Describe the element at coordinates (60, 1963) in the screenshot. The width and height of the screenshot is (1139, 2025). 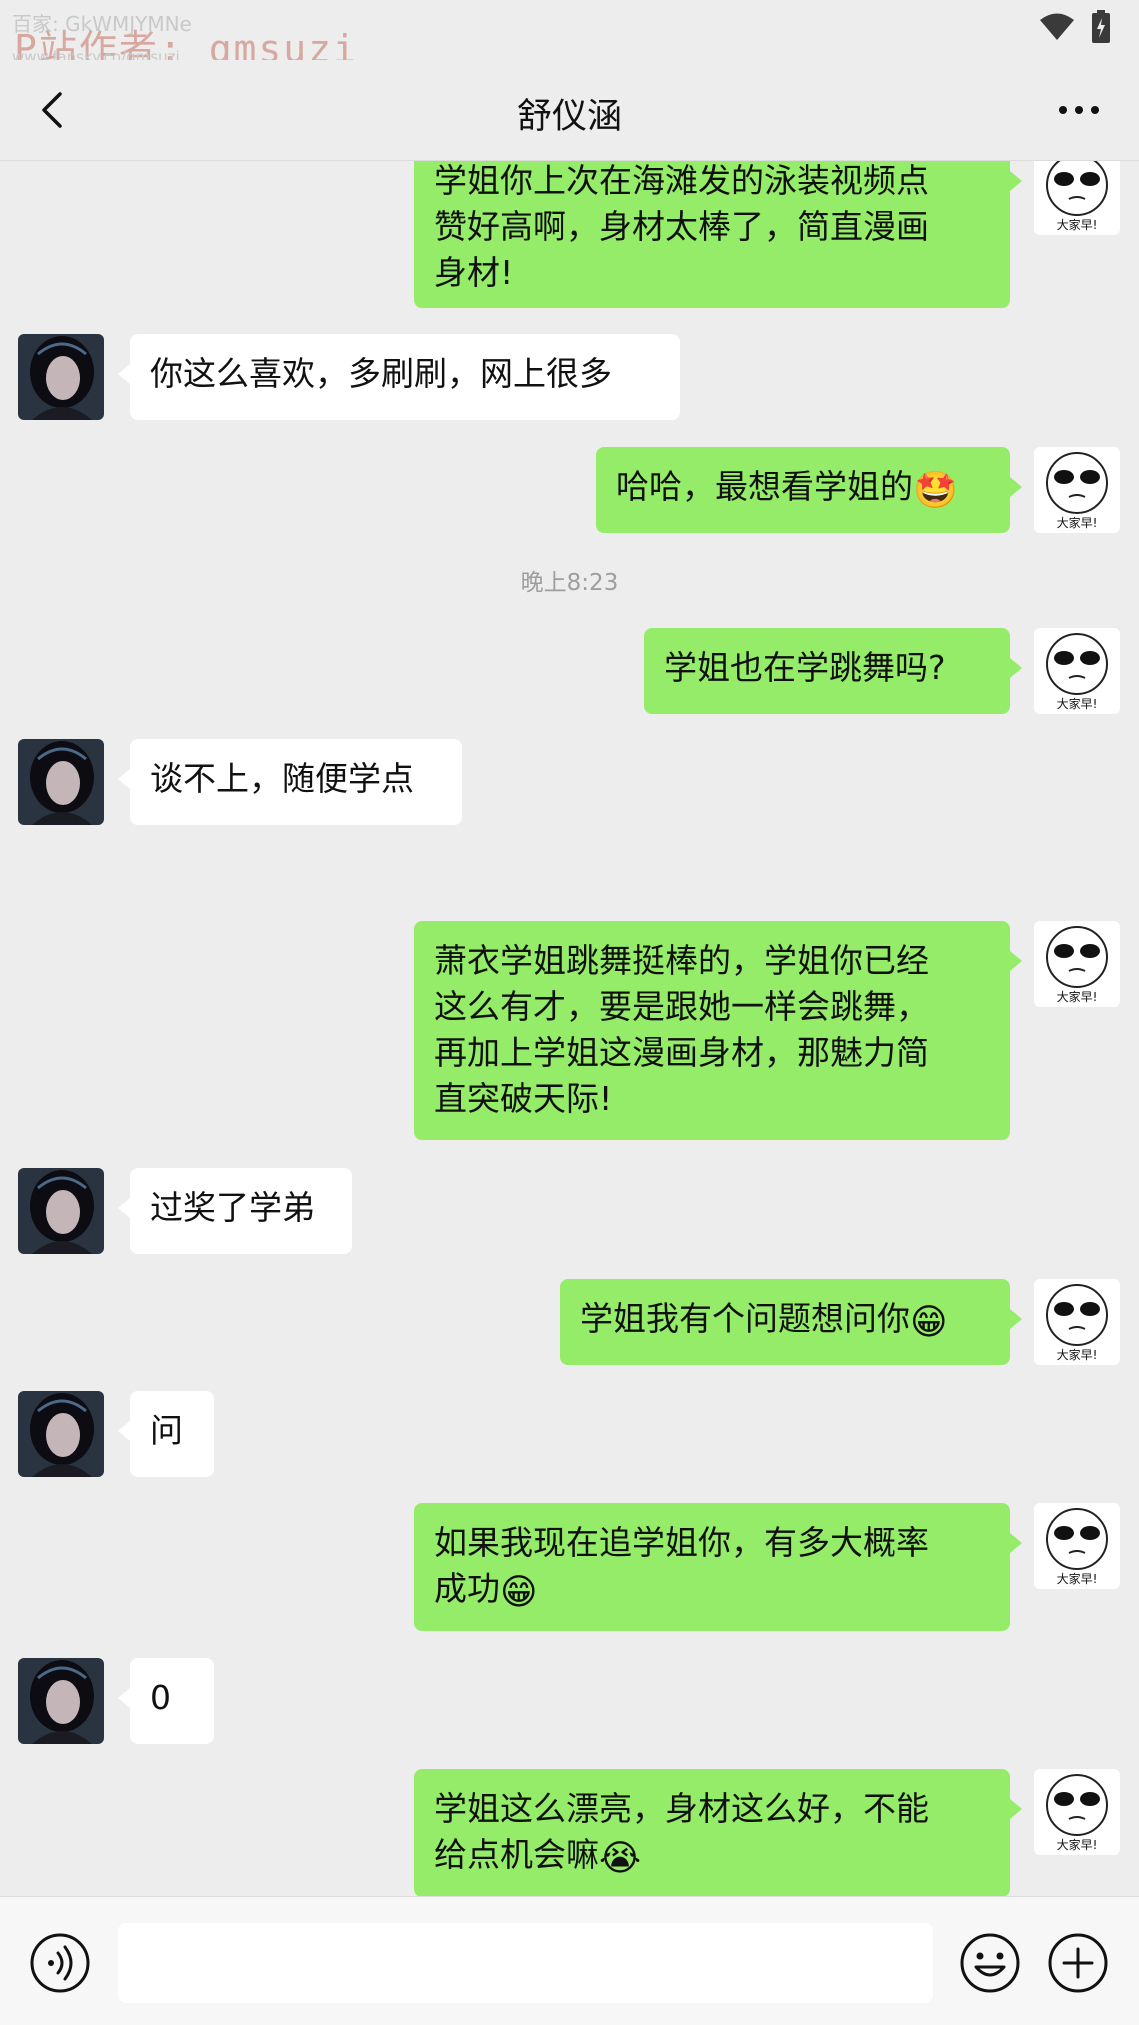
I see `voice-icon` at that location.